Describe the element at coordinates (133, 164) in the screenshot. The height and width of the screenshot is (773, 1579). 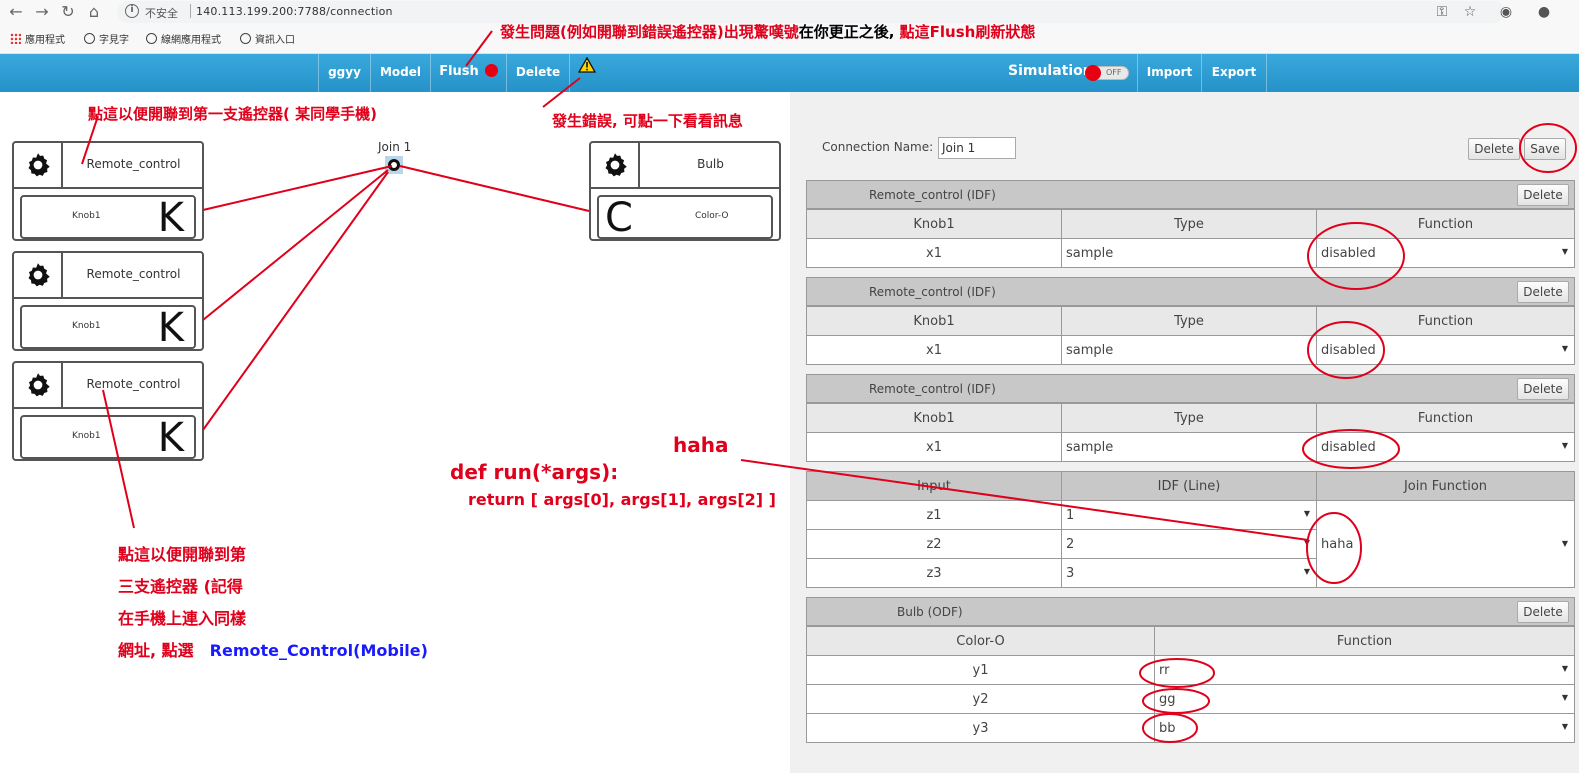
I see `device-name: Remote_control` at that location.